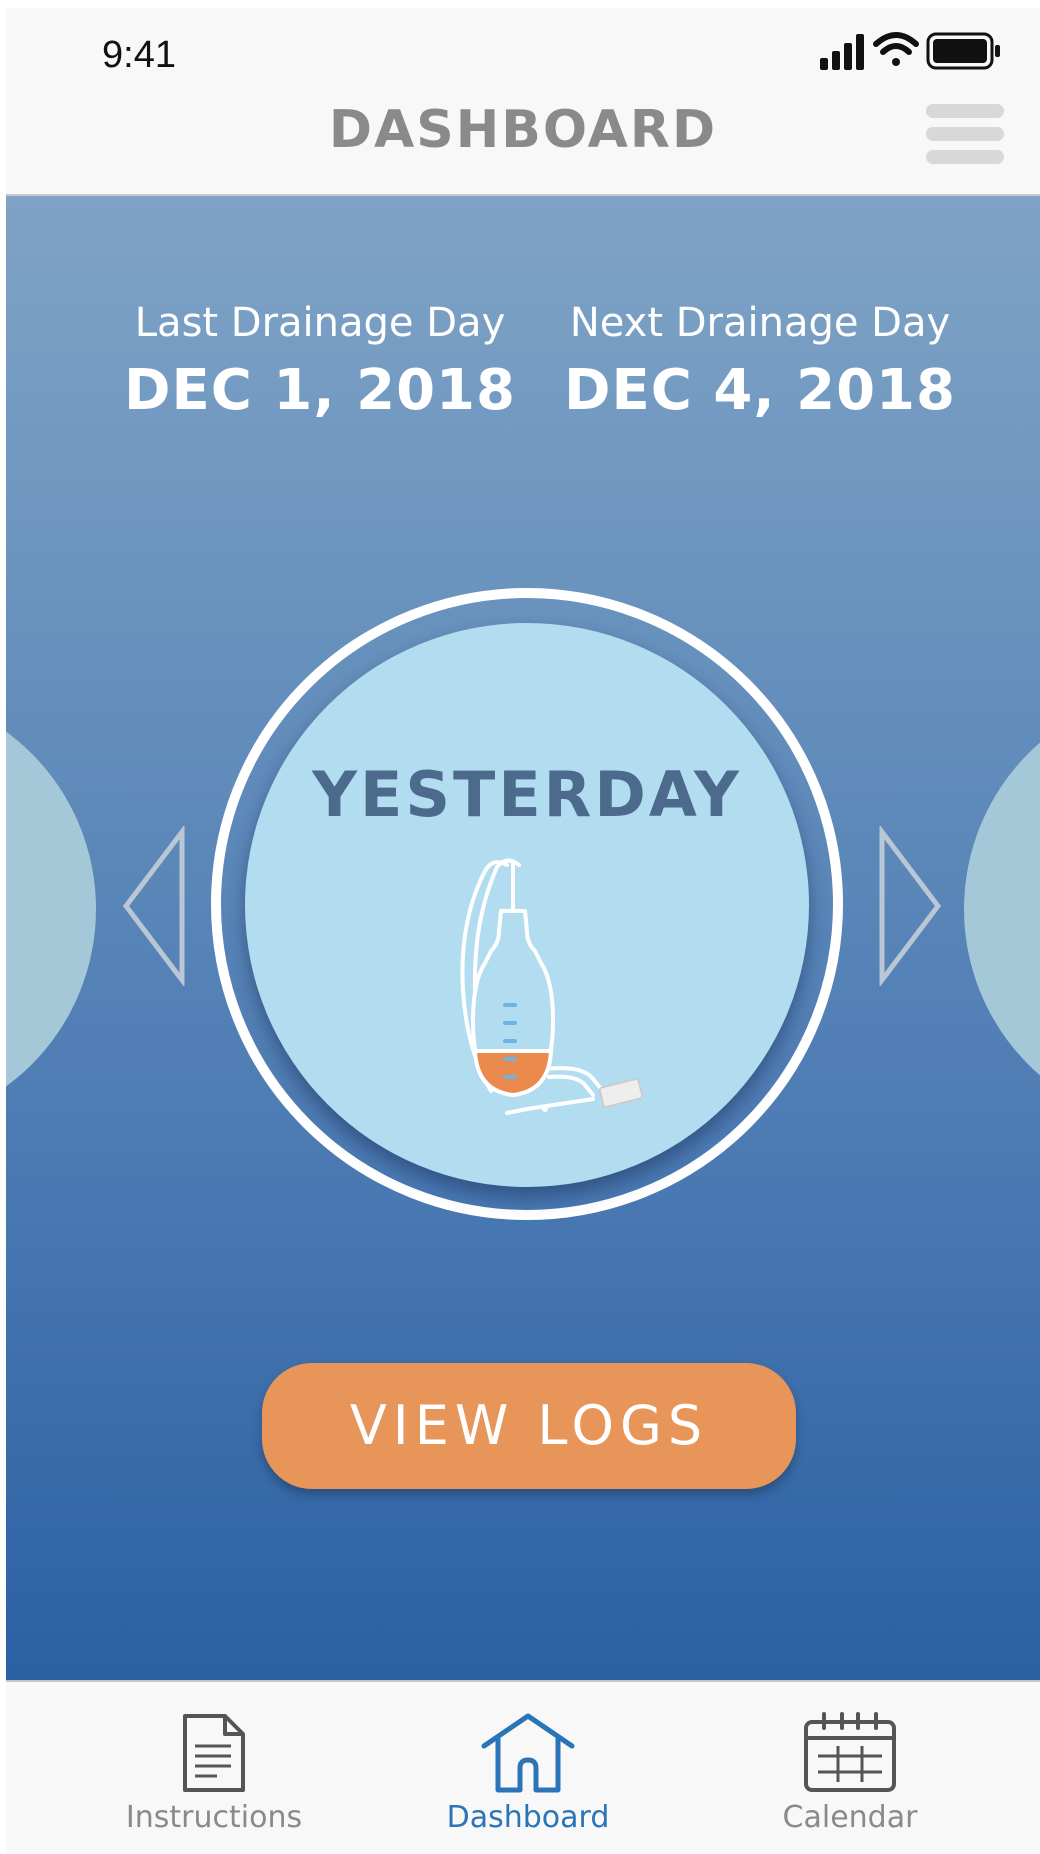 The width and height of the screenshot is (1040, 1854). Describe the element at coordinates (320, 390) in the screenshot. I see `last-drainage-date: DEC 1, 2018` at that location.